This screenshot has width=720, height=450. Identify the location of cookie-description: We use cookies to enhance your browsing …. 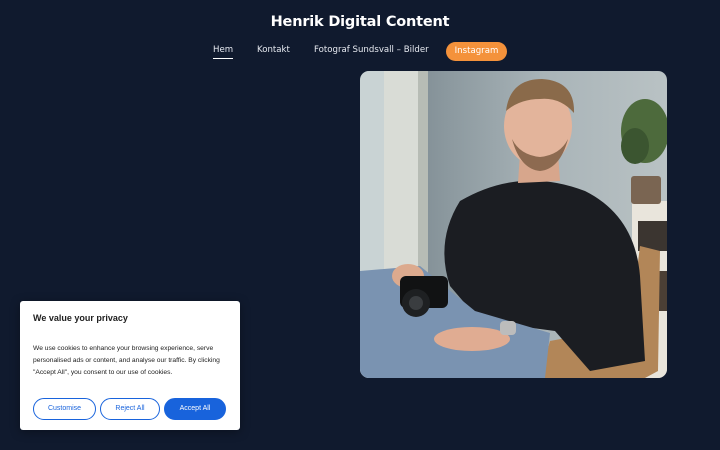
(126, 360).